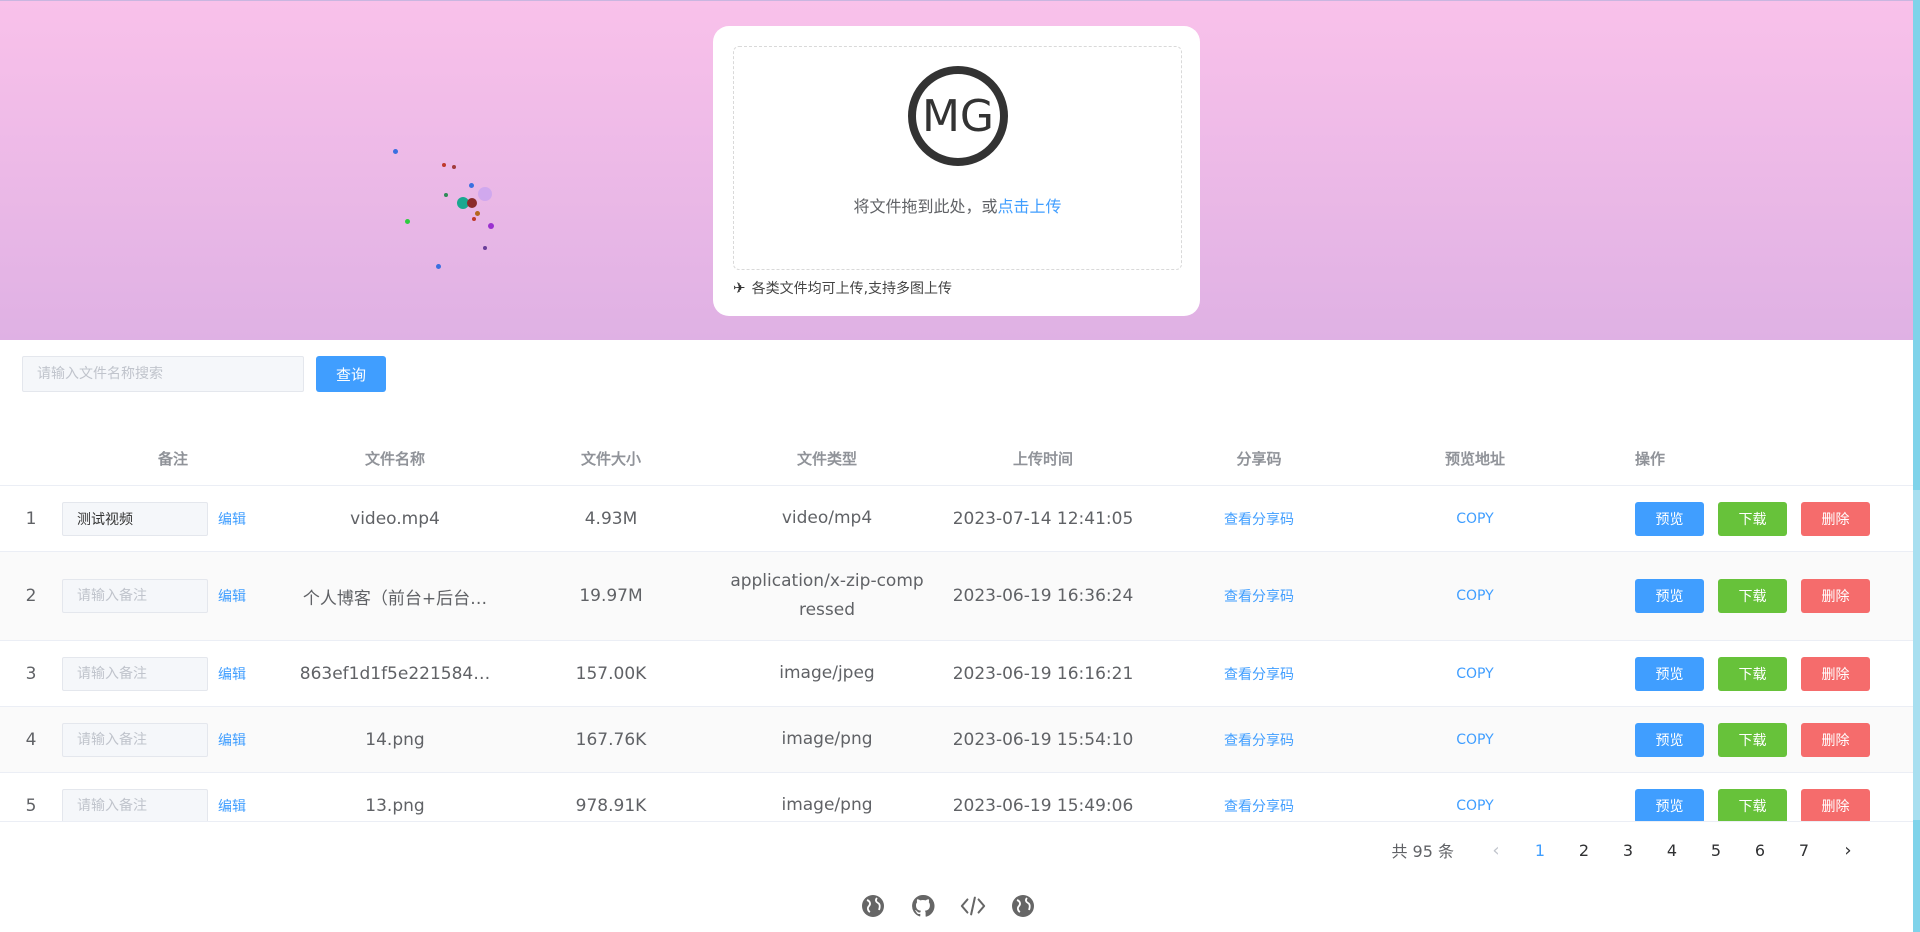  What do you see at coordinates (611, 596) in the screenshot?
I see `file-size: 19.97M` at bounding box center [611, 596].